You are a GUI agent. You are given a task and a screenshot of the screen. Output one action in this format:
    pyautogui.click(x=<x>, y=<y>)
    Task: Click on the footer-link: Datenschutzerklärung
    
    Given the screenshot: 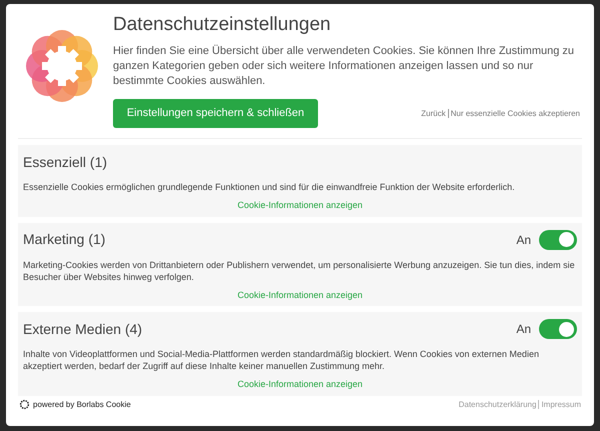 What is the action you would take?
    pyautogui.click(x=497, y=404)
    